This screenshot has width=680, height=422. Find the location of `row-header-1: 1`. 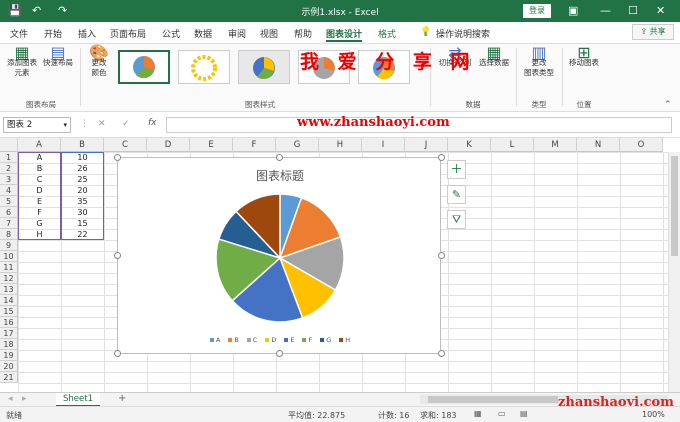

row-header-1: 1 is located at coordinates (9, 157).